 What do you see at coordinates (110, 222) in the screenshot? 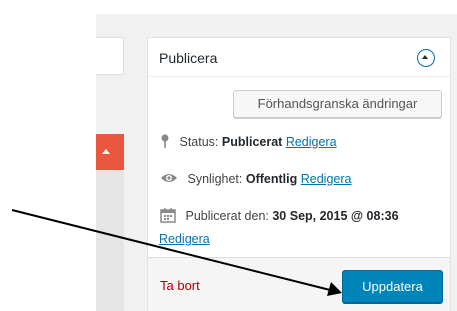
I see `side-panel` at bounding box center [110, 222].